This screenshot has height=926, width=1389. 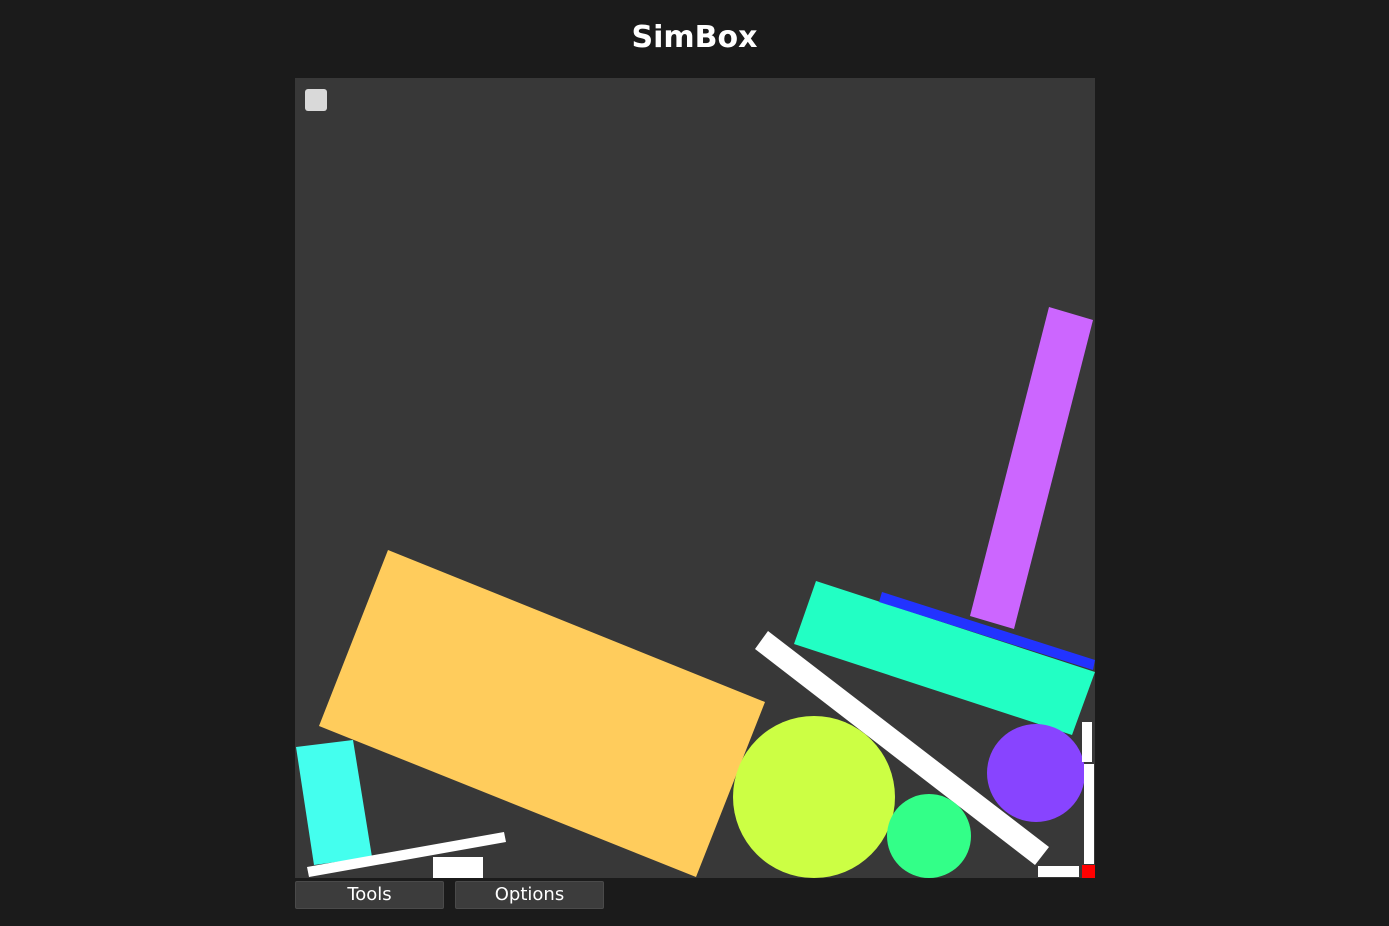 What do you see at coordinates (1036, 773) in the screenshot?
I see `purple-ball` at bounding box center [1036, 773].